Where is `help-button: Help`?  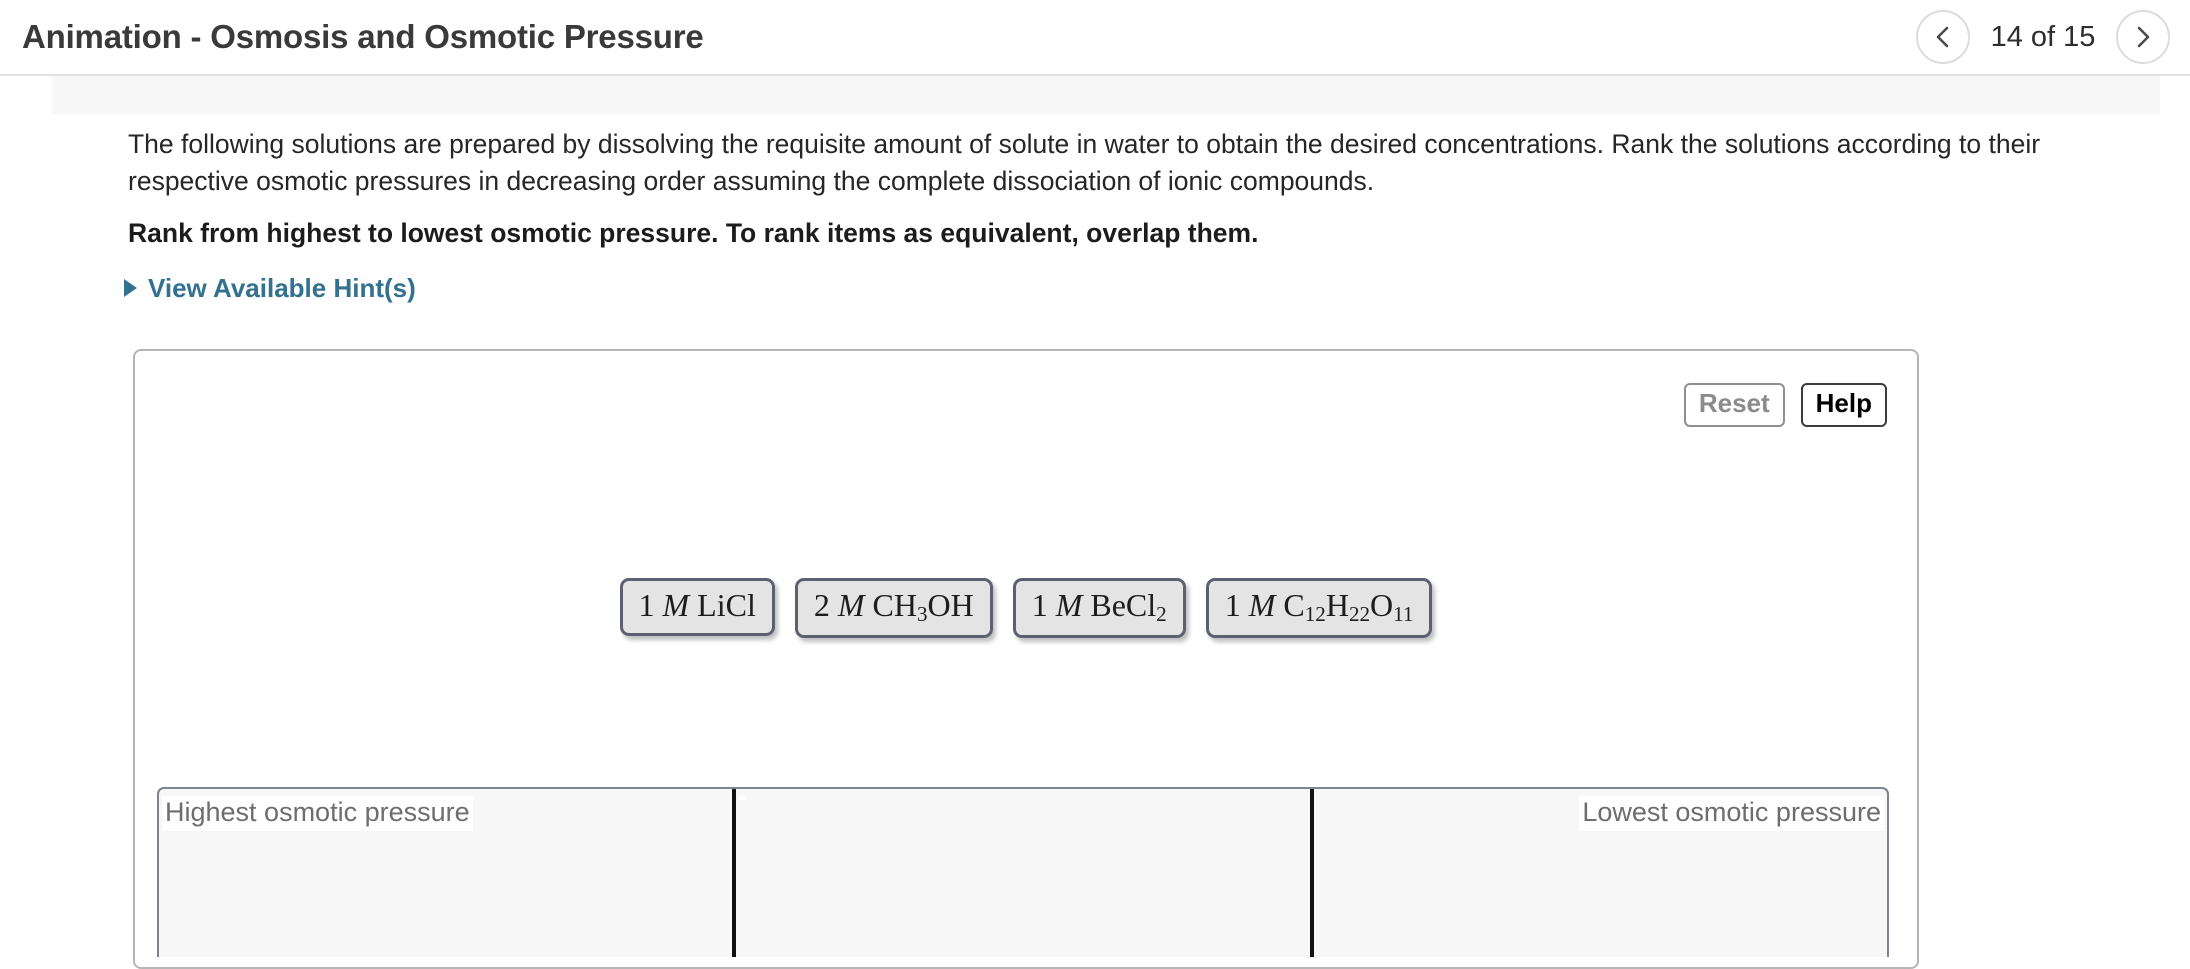 help-button: Help is located at coordinates (1843, 405).